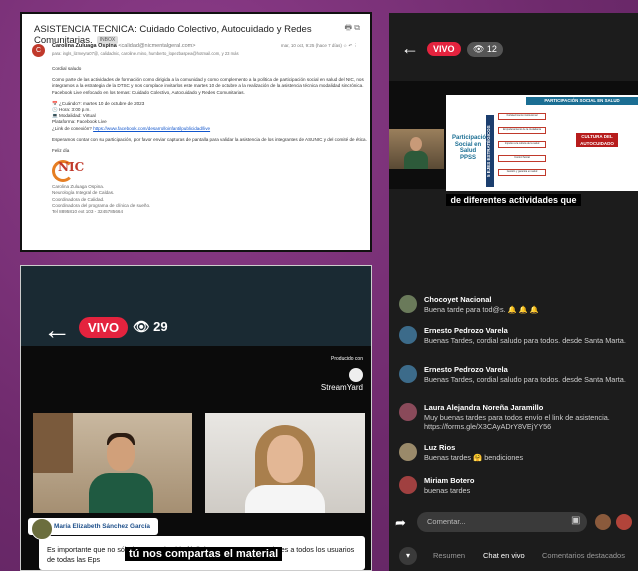  I want to click on speaker-avatar, so click(42, 529).